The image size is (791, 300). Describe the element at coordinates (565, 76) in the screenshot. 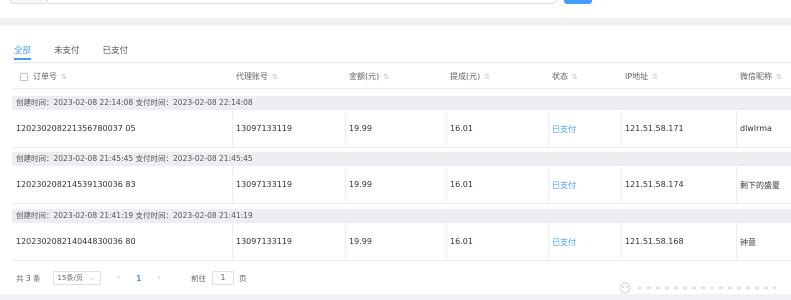

I see `column-status: 状态 ⇅` at that location.